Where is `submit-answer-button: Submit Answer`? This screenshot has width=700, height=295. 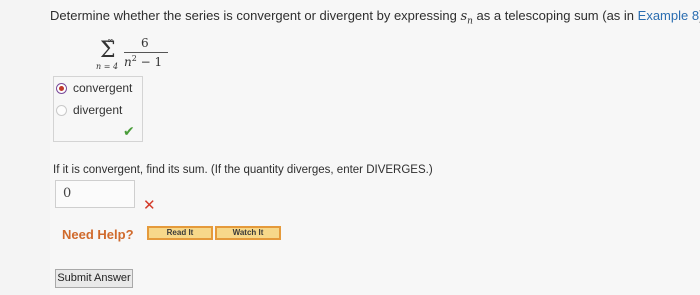
submit-answer-button: Submit Answer is located at coordinates (94, 278).